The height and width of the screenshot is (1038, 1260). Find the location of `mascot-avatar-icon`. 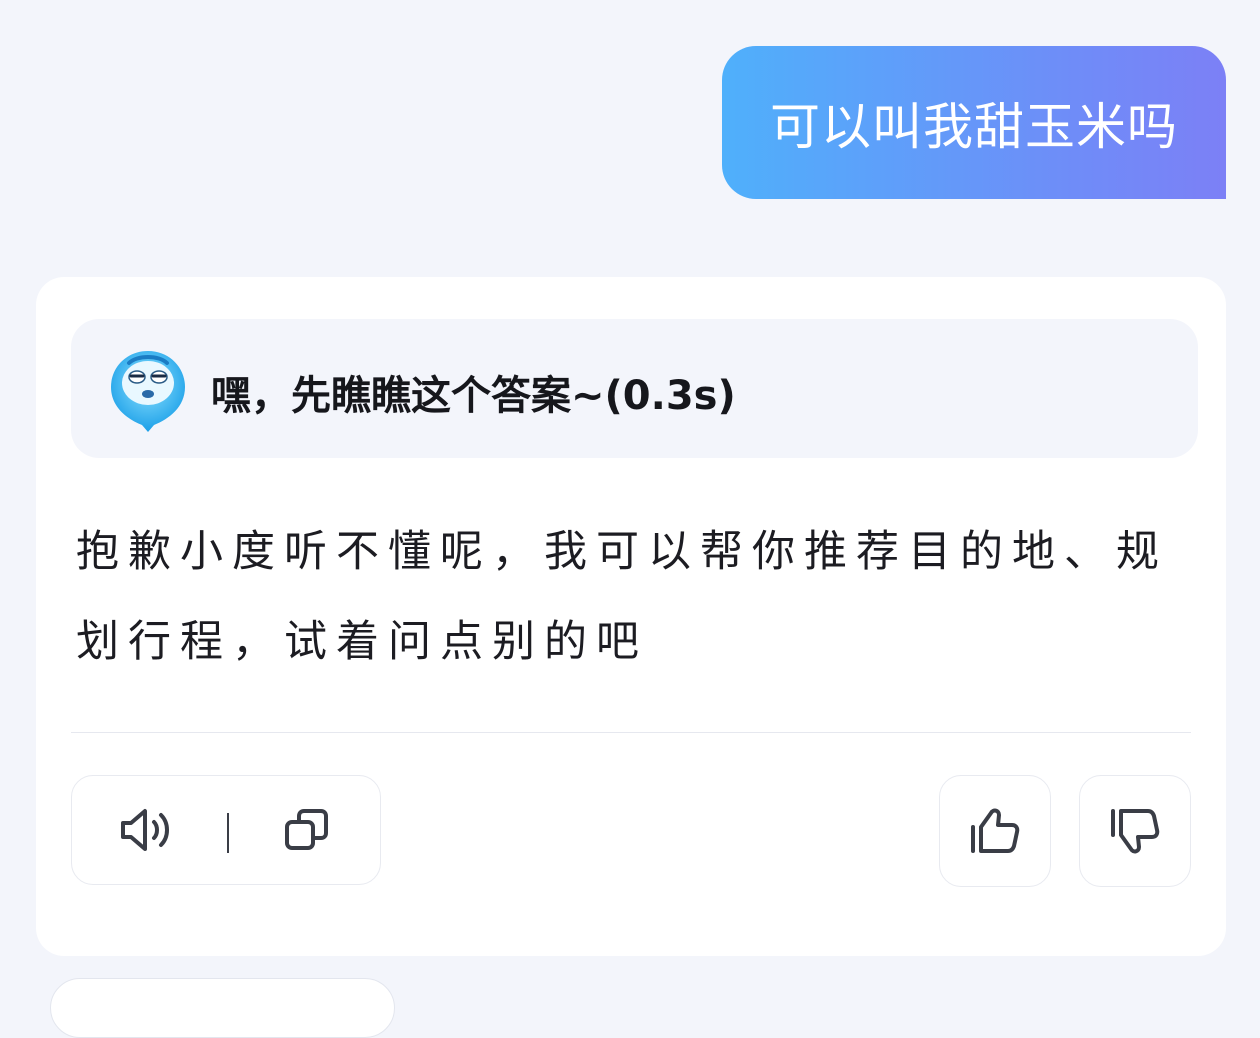

mascot-avatar-icon is located at coordinates (148, 391).